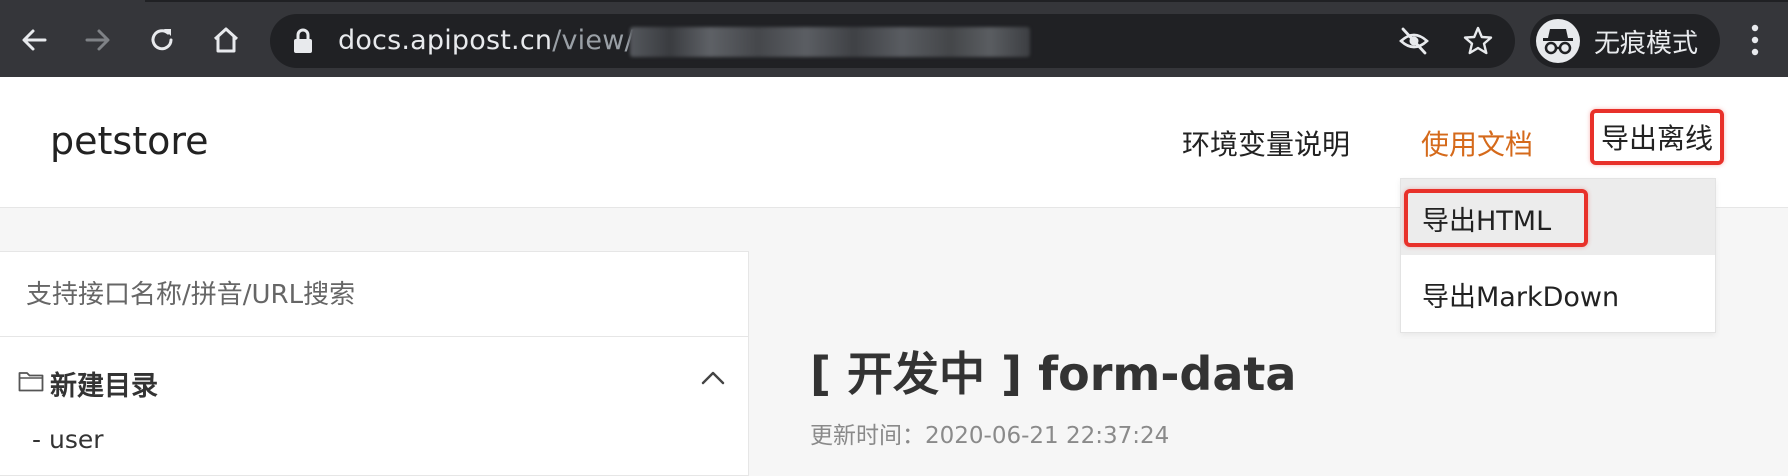 The width and height of the screenshot is (1788, 476). I want to click on search-input, so click(371, 295).